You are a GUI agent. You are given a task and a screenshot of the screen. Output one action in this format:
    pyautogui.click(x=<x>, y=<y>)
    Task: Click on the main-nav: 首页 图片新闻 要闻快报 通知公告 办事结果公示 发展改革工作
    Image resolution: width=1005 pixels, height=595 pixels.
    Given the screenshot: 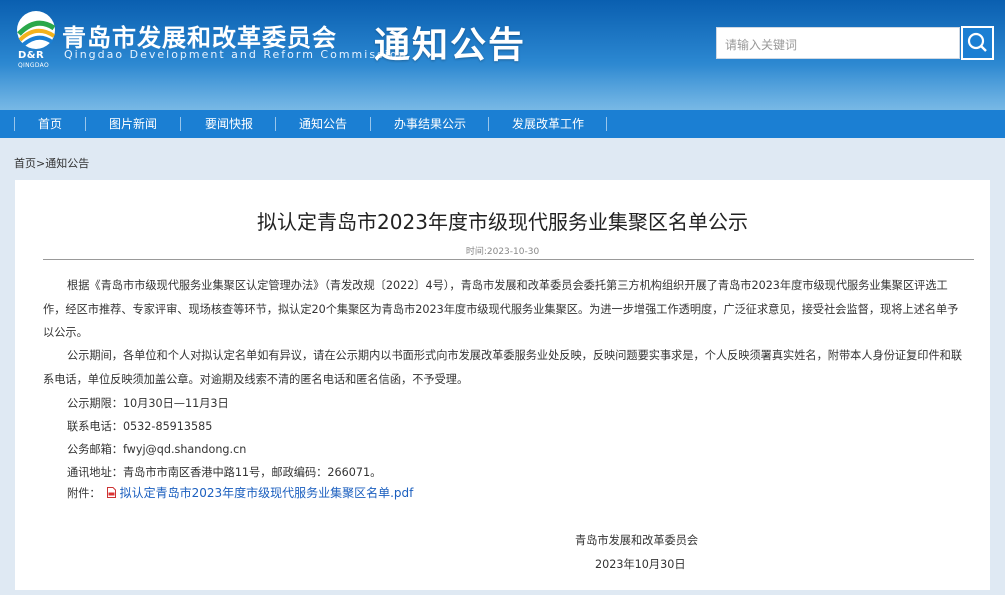 What is the action you would take?
    pyautogui.click(x=502, y=124)
    